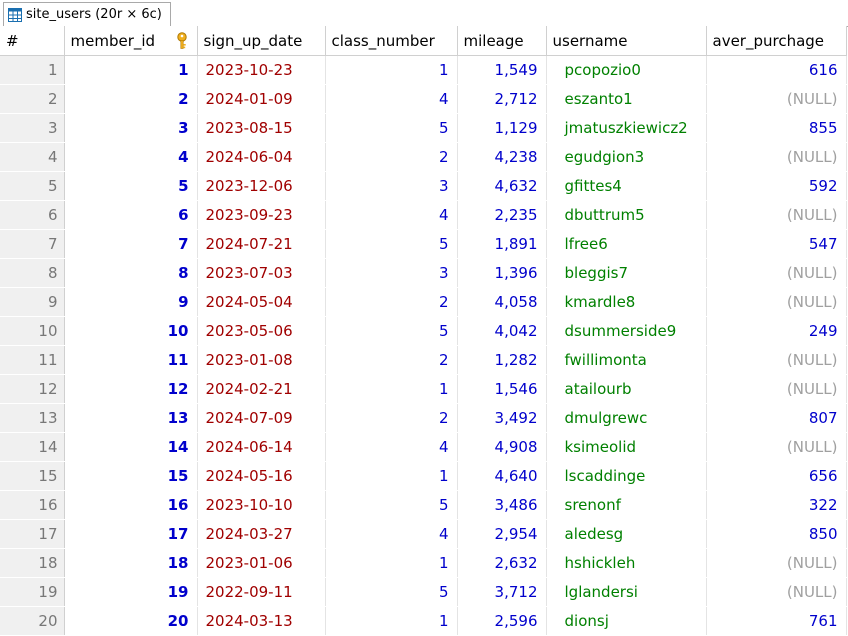 The height and width of the screenshot is (636, 848). I want to click on table-row: 19 19 2022-09-11 5 3,712 lglandersi (NULL), so click(423, 592).